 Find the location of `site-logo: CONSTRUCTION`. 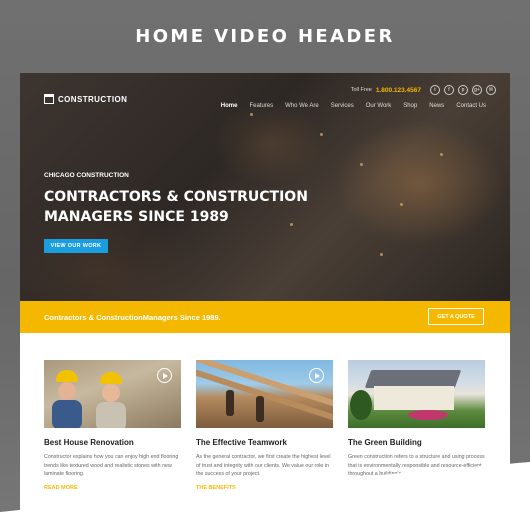

site-logo: CONSTRUCTION is located at coordinates (85, 99).